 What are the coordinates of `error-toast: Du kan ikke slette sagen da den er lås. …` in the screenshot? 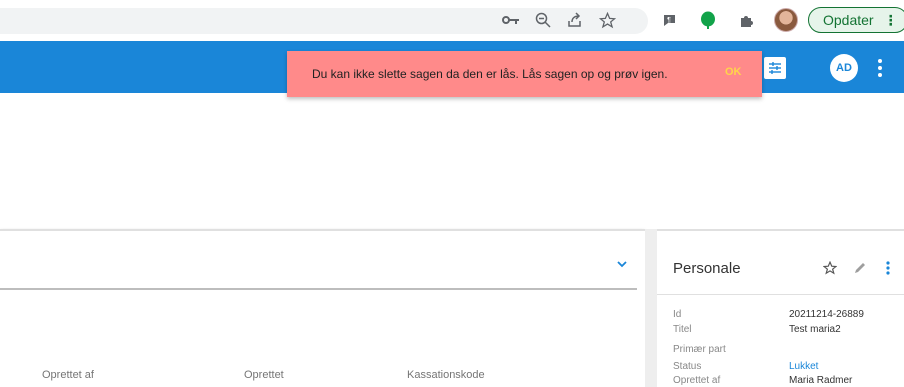 It's located at (524, 74).